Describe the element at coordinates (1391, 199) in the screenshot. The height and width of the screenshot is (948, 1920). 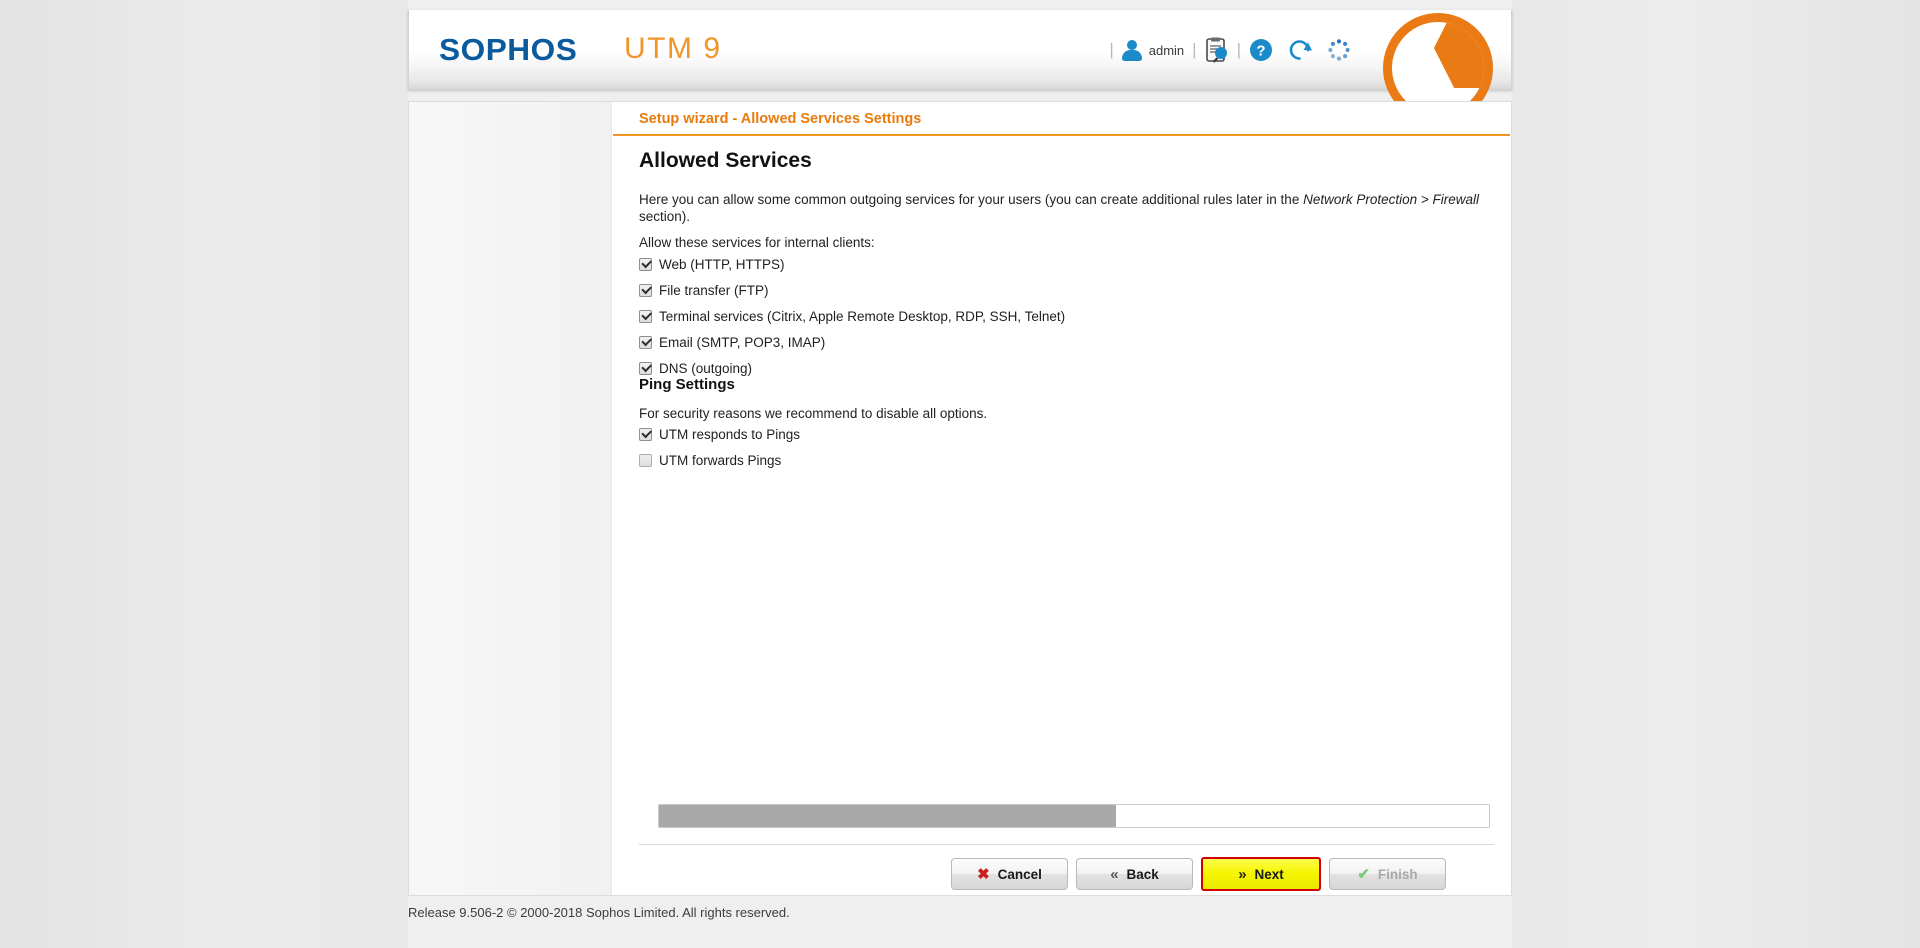
I see `intro-text-emphasis: Network Protection > Firewall` at that location.